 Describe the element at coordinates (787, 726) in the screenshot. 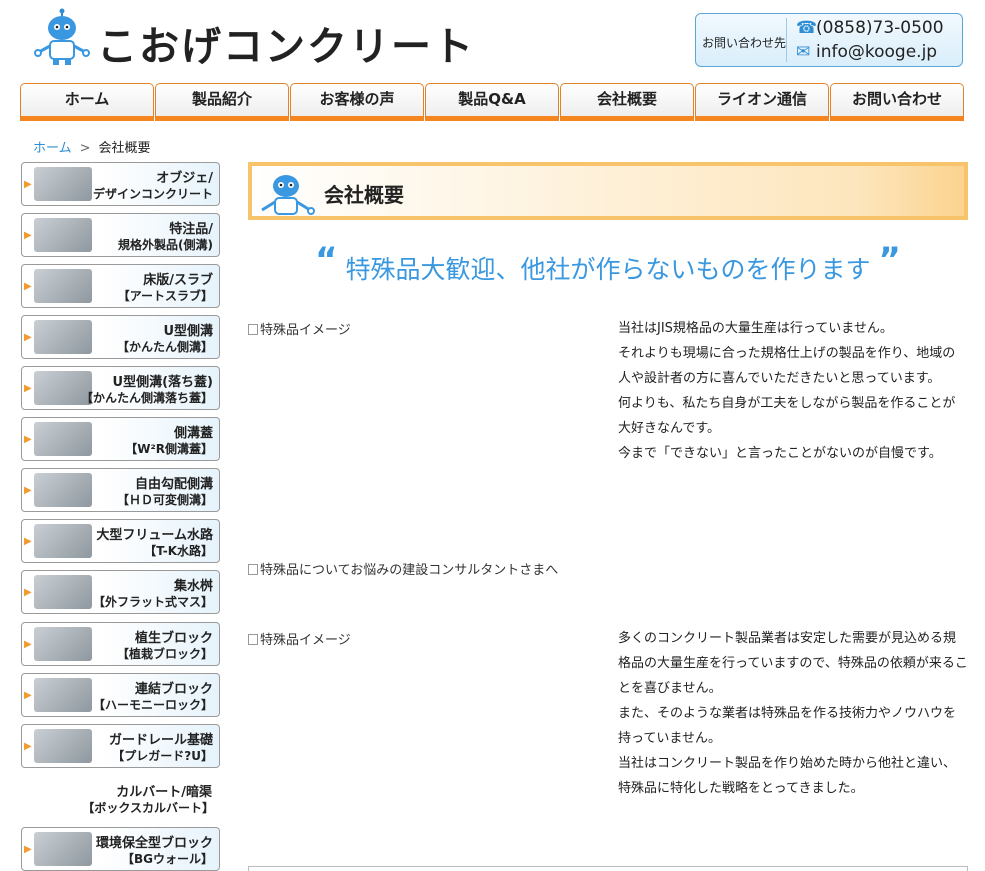

I see `paragraph-line: また、そのような業者は特殊品を作る技術力やノウハウを持っていません。` at that location.